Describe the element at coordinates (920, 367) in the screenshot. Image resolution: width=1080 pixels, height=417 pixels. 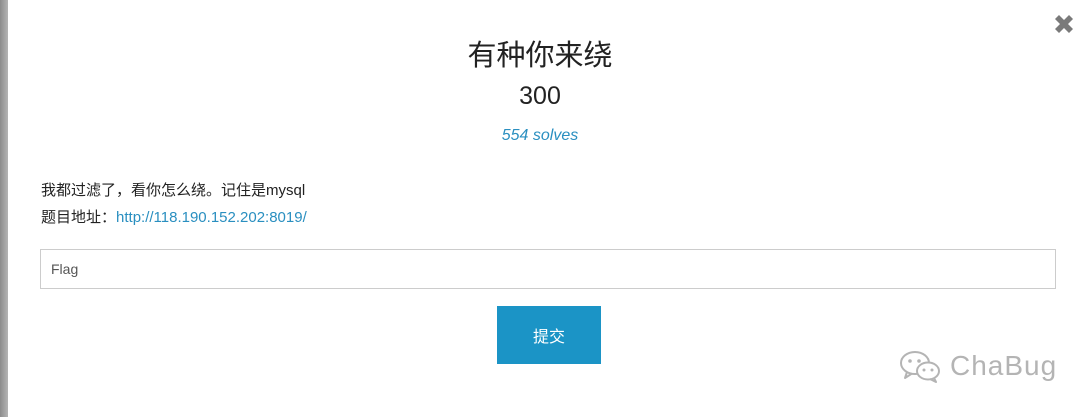
I see `wechat-icon` at that location.